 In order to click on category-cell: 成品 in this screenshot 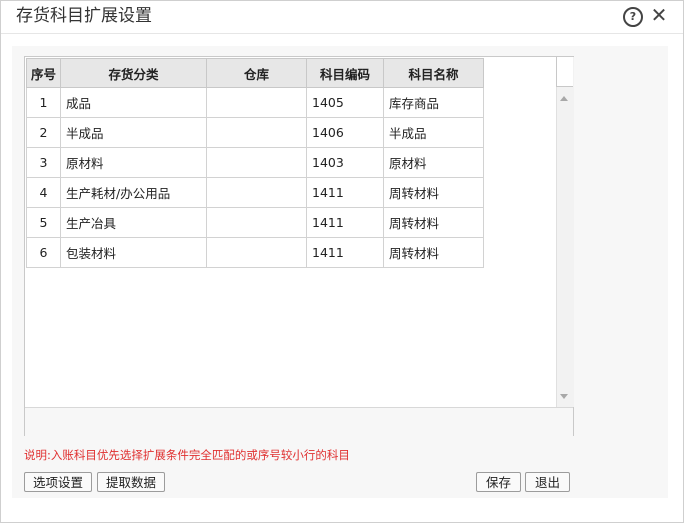, I will do `click(133, 102)`.